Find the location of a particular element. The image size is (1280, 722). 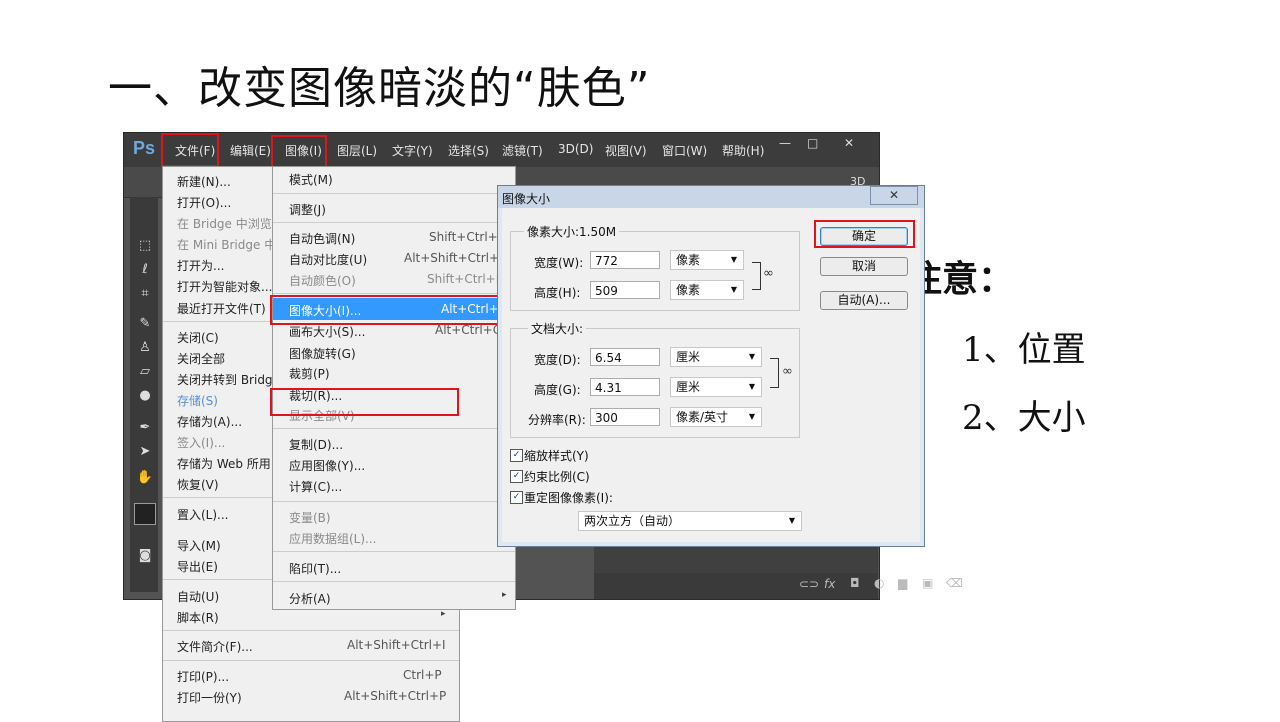

maximize-icon: □ is located at coordinates (812, 143).